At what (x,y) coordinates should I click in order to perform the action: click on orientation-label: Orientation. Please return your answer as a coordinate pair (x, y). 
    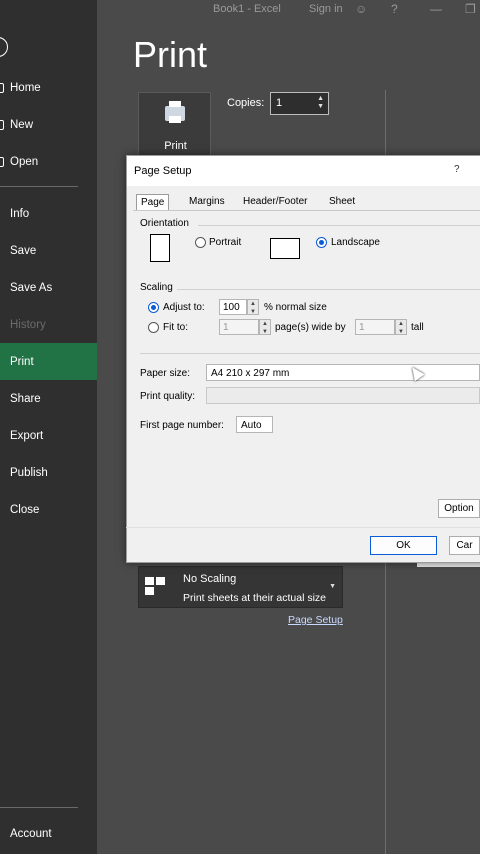
    Looking at the image, I should click on (164, 223).